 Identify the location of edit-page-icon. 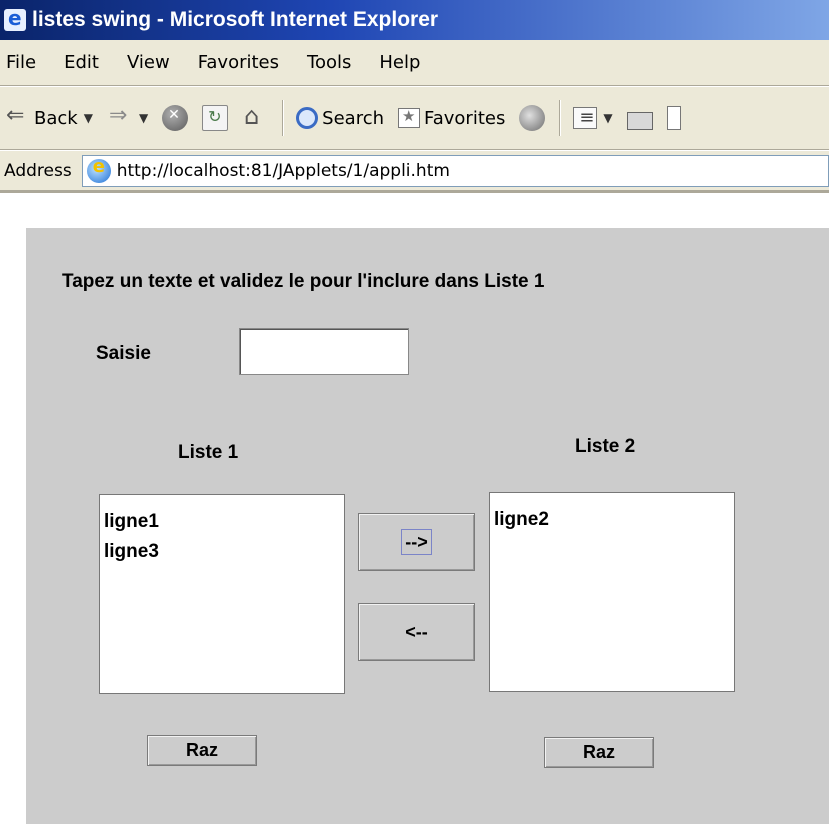
(673, 118).